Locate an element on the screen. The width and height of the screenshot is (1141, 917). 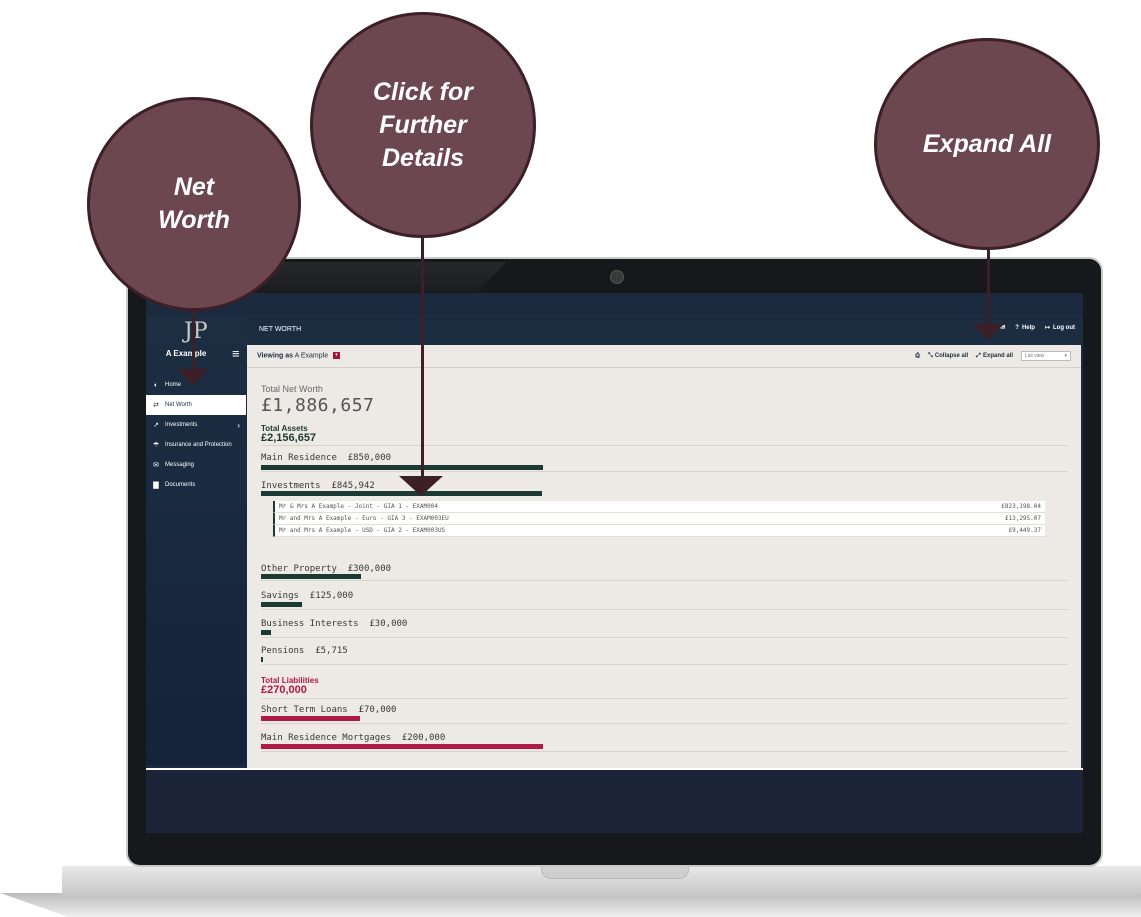
laptop-shadow is located at coordinates (570, 905).